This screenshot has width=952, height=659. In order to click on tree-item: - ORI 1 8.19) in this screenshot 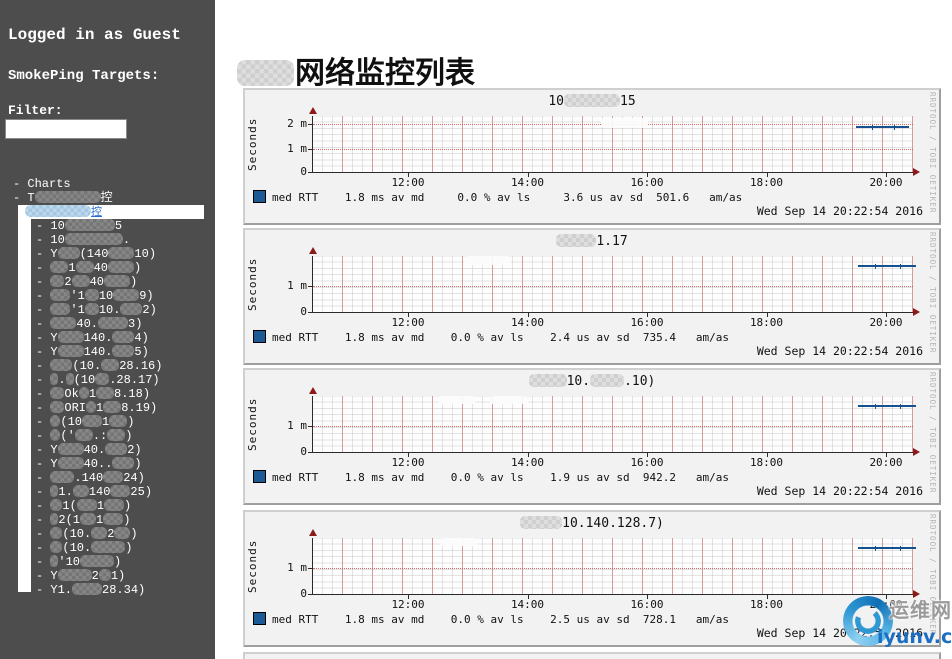, I will do `click(107, 408)`.